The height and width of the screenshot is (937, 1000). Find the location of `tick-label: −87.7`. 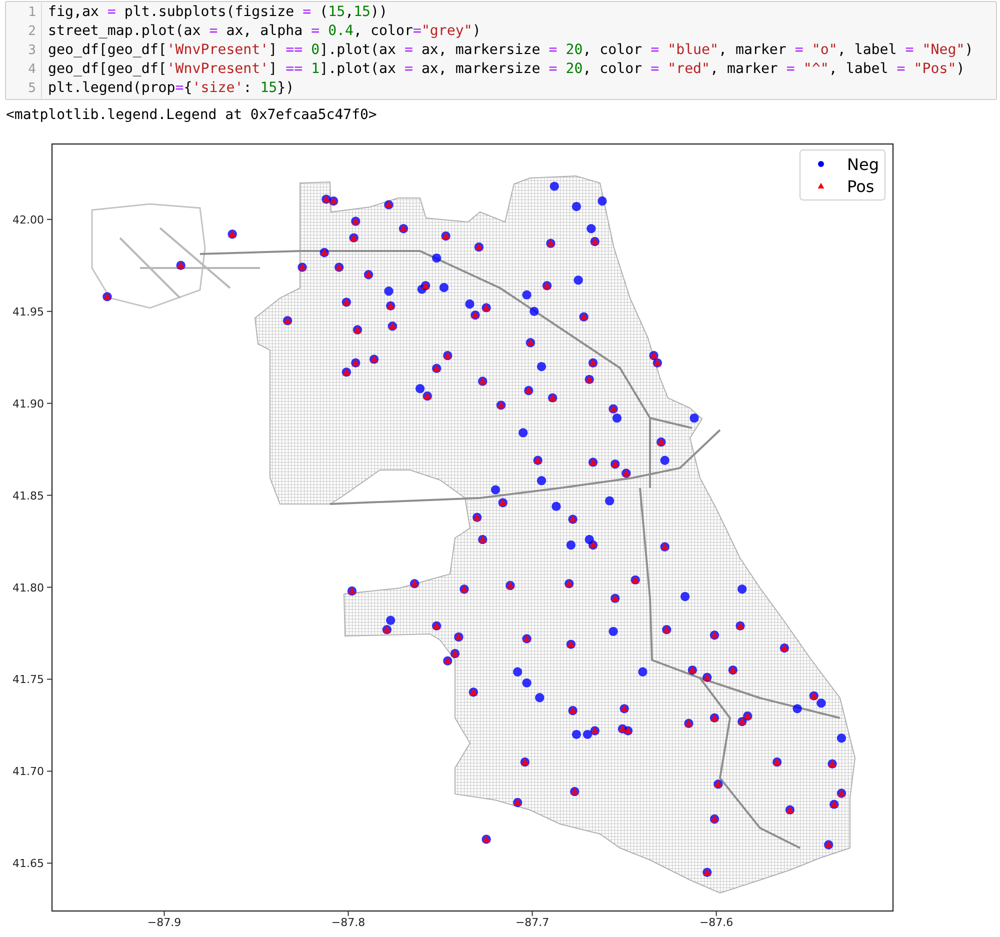

tick-label: −87.7 is located at coordinates (532, 922).